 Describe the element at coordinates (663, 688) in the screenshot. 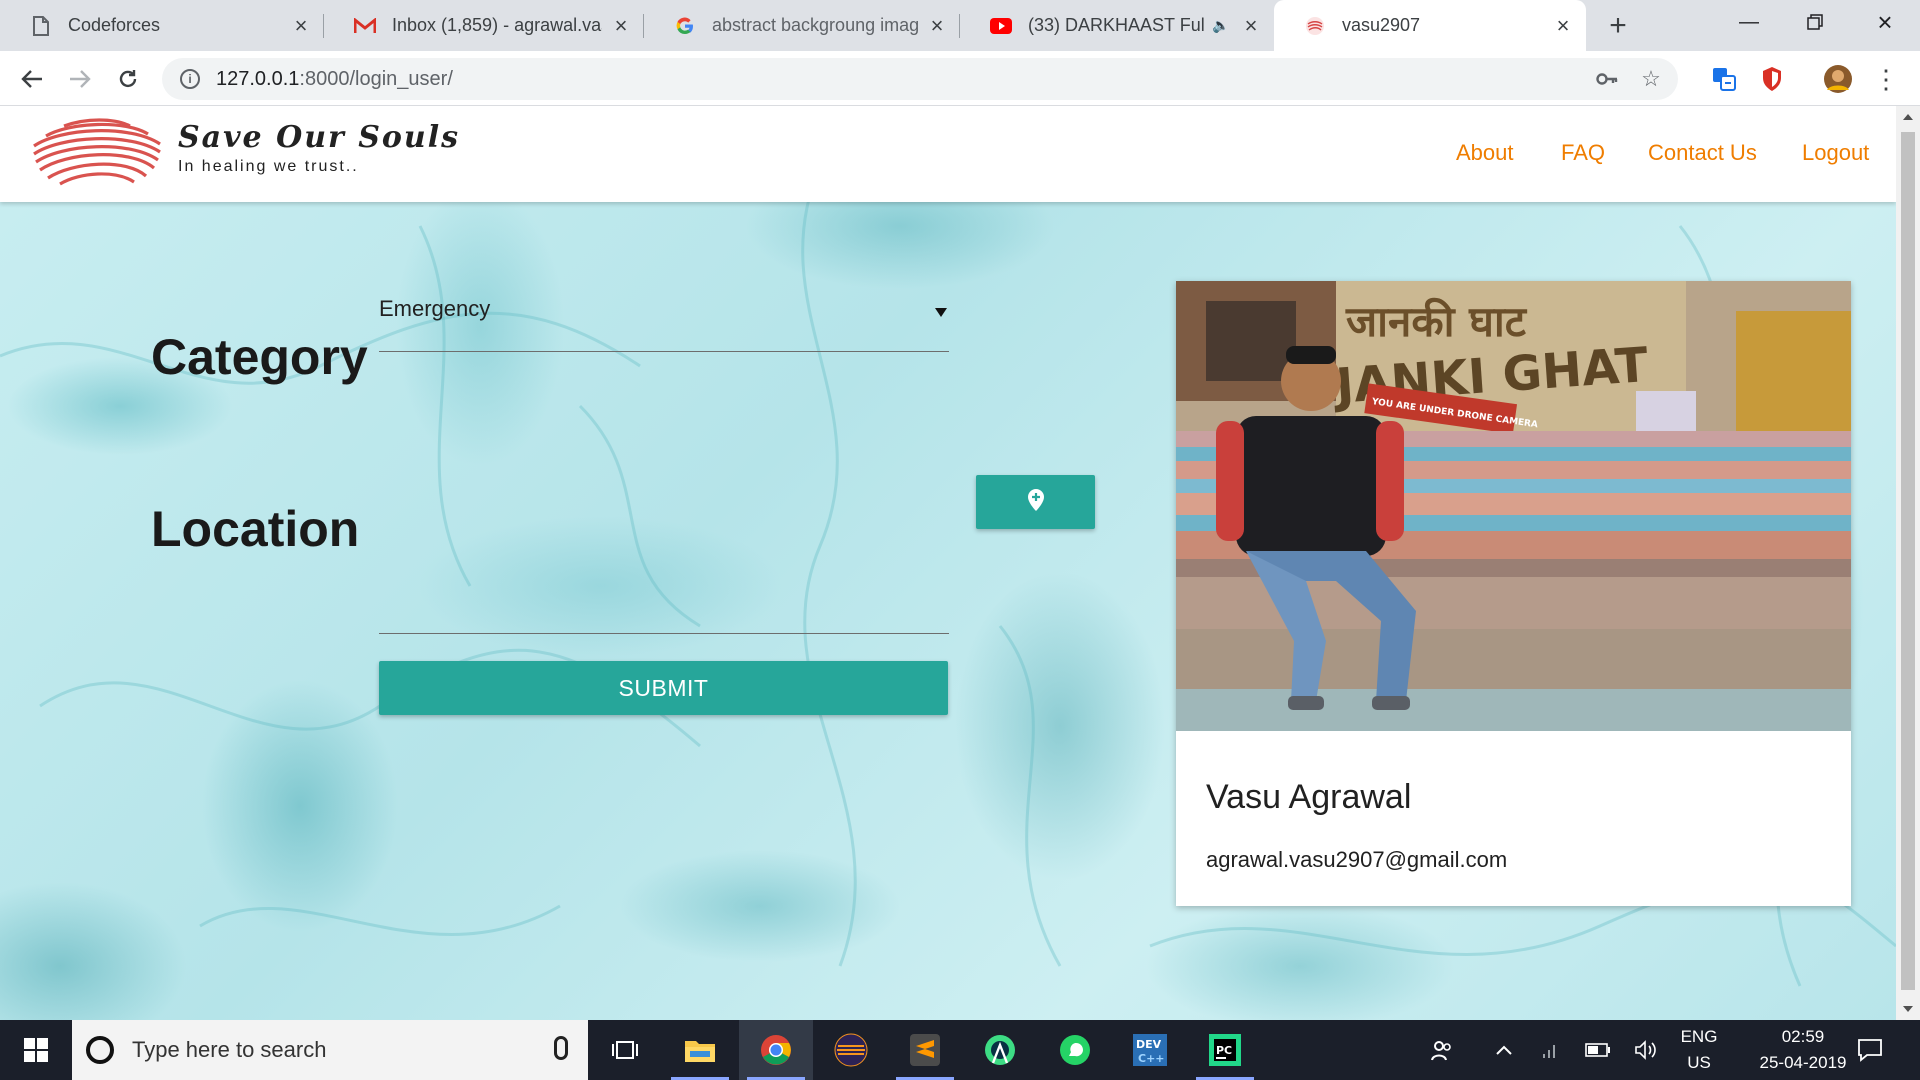

I see `submit-button: SUBMIT` at that location.